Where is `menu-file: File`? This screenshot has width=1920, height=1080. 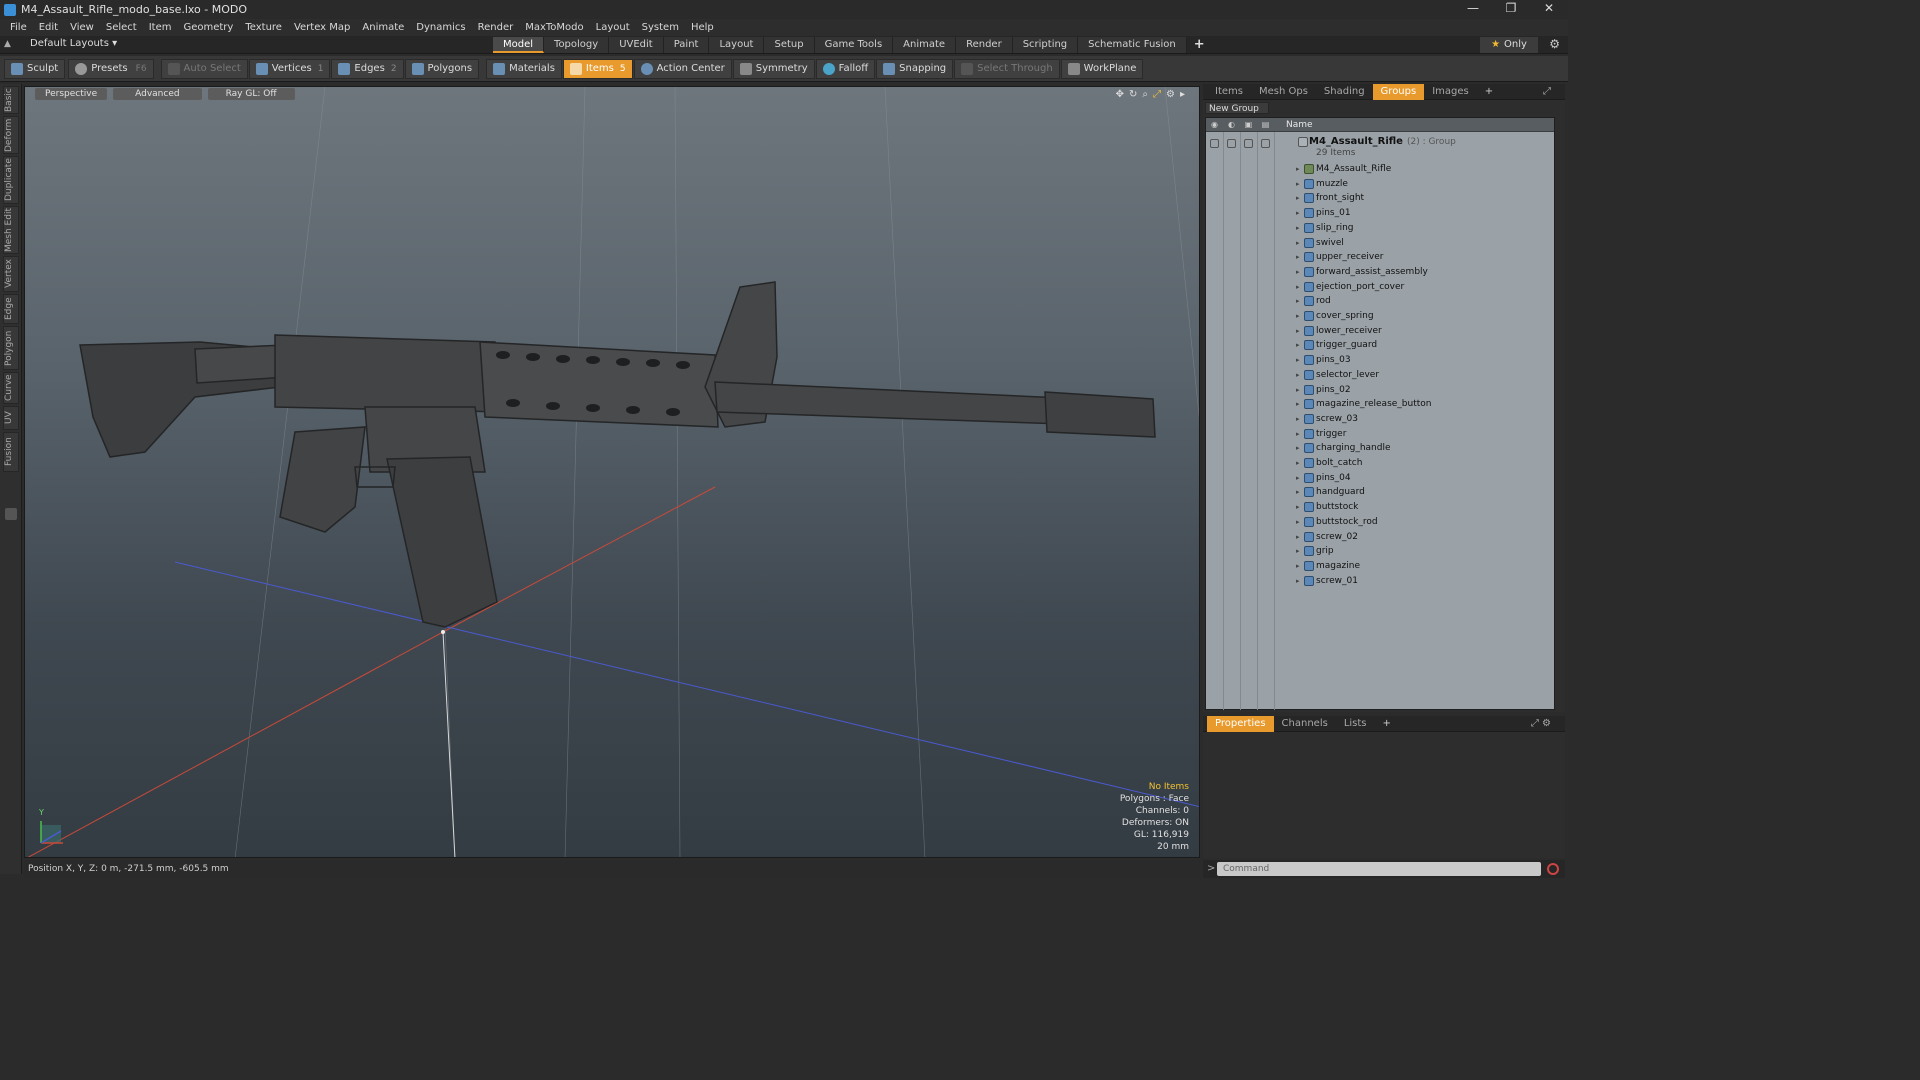 menu-file: File is located at coordinates (18, 27).